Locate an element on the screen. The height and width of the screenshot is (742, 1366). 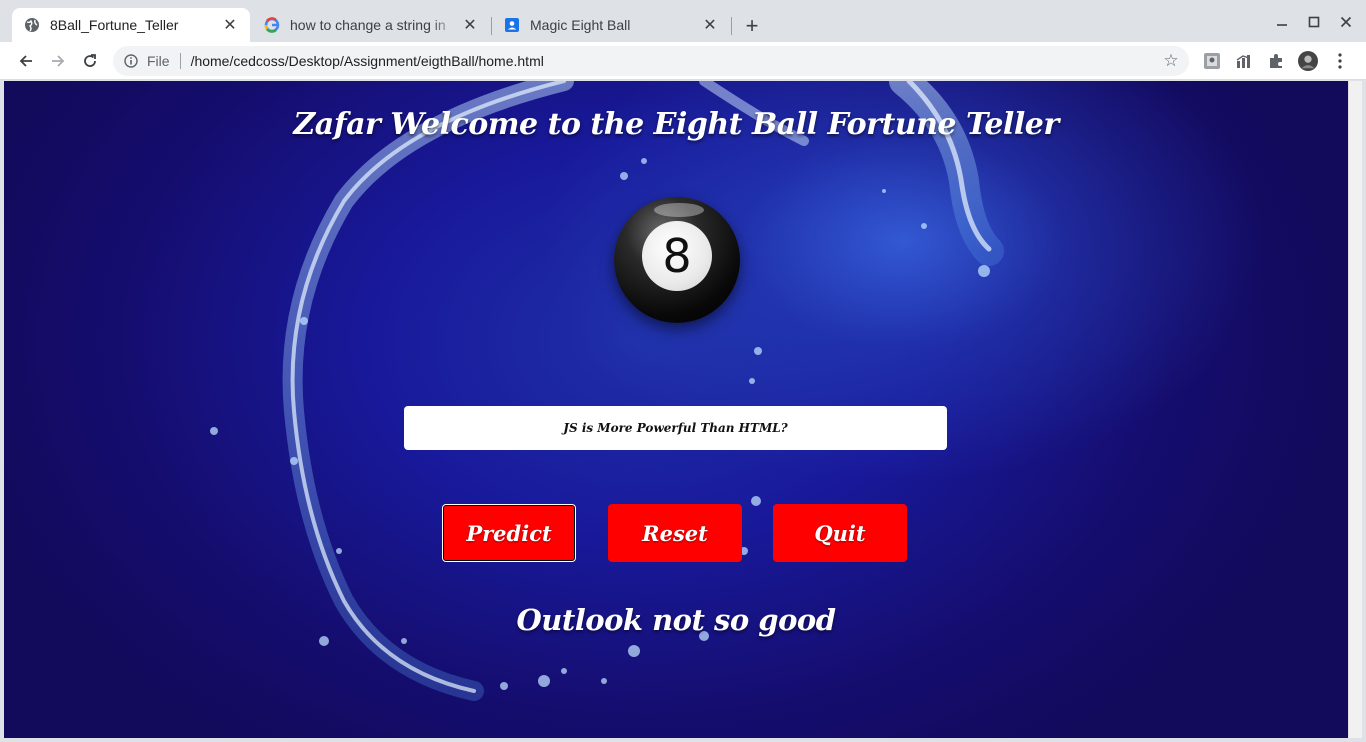
maximize-button is located at coordinates (1314, 22).